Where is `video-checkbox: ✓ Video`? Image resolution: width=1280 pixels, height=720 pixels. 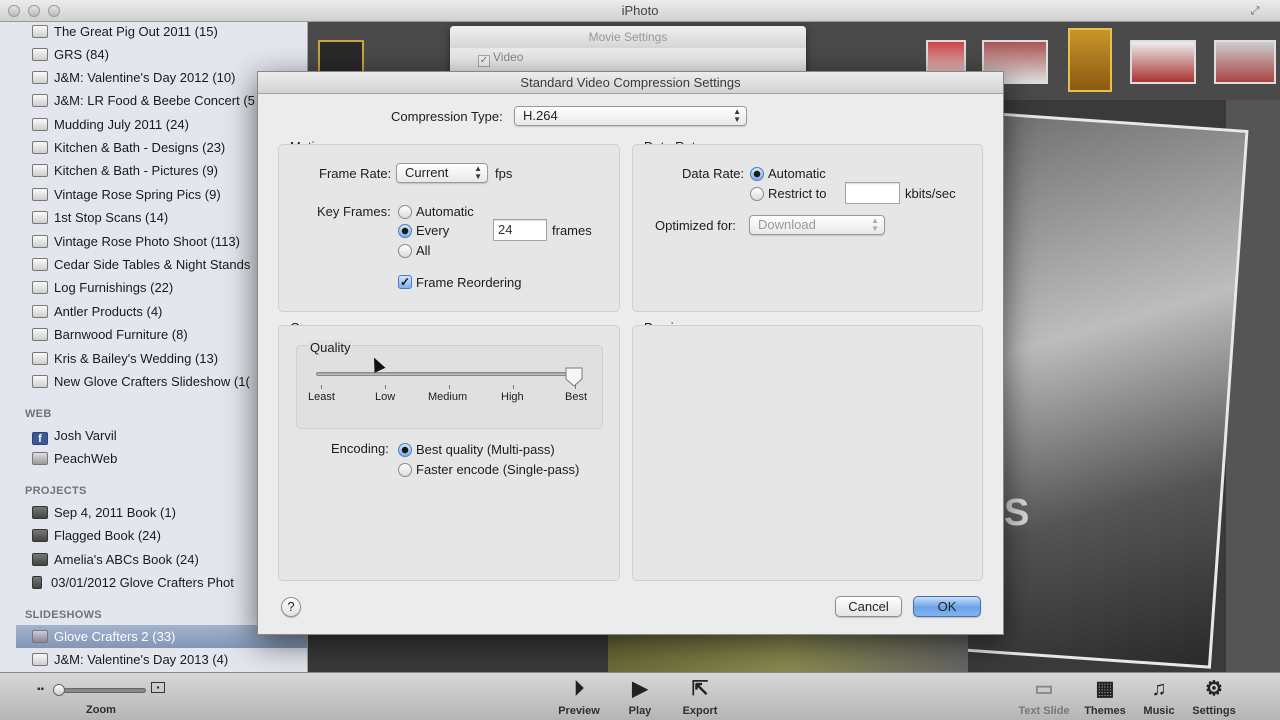
video-checkbox: ✓ Video is located at coordinates (500, 58).